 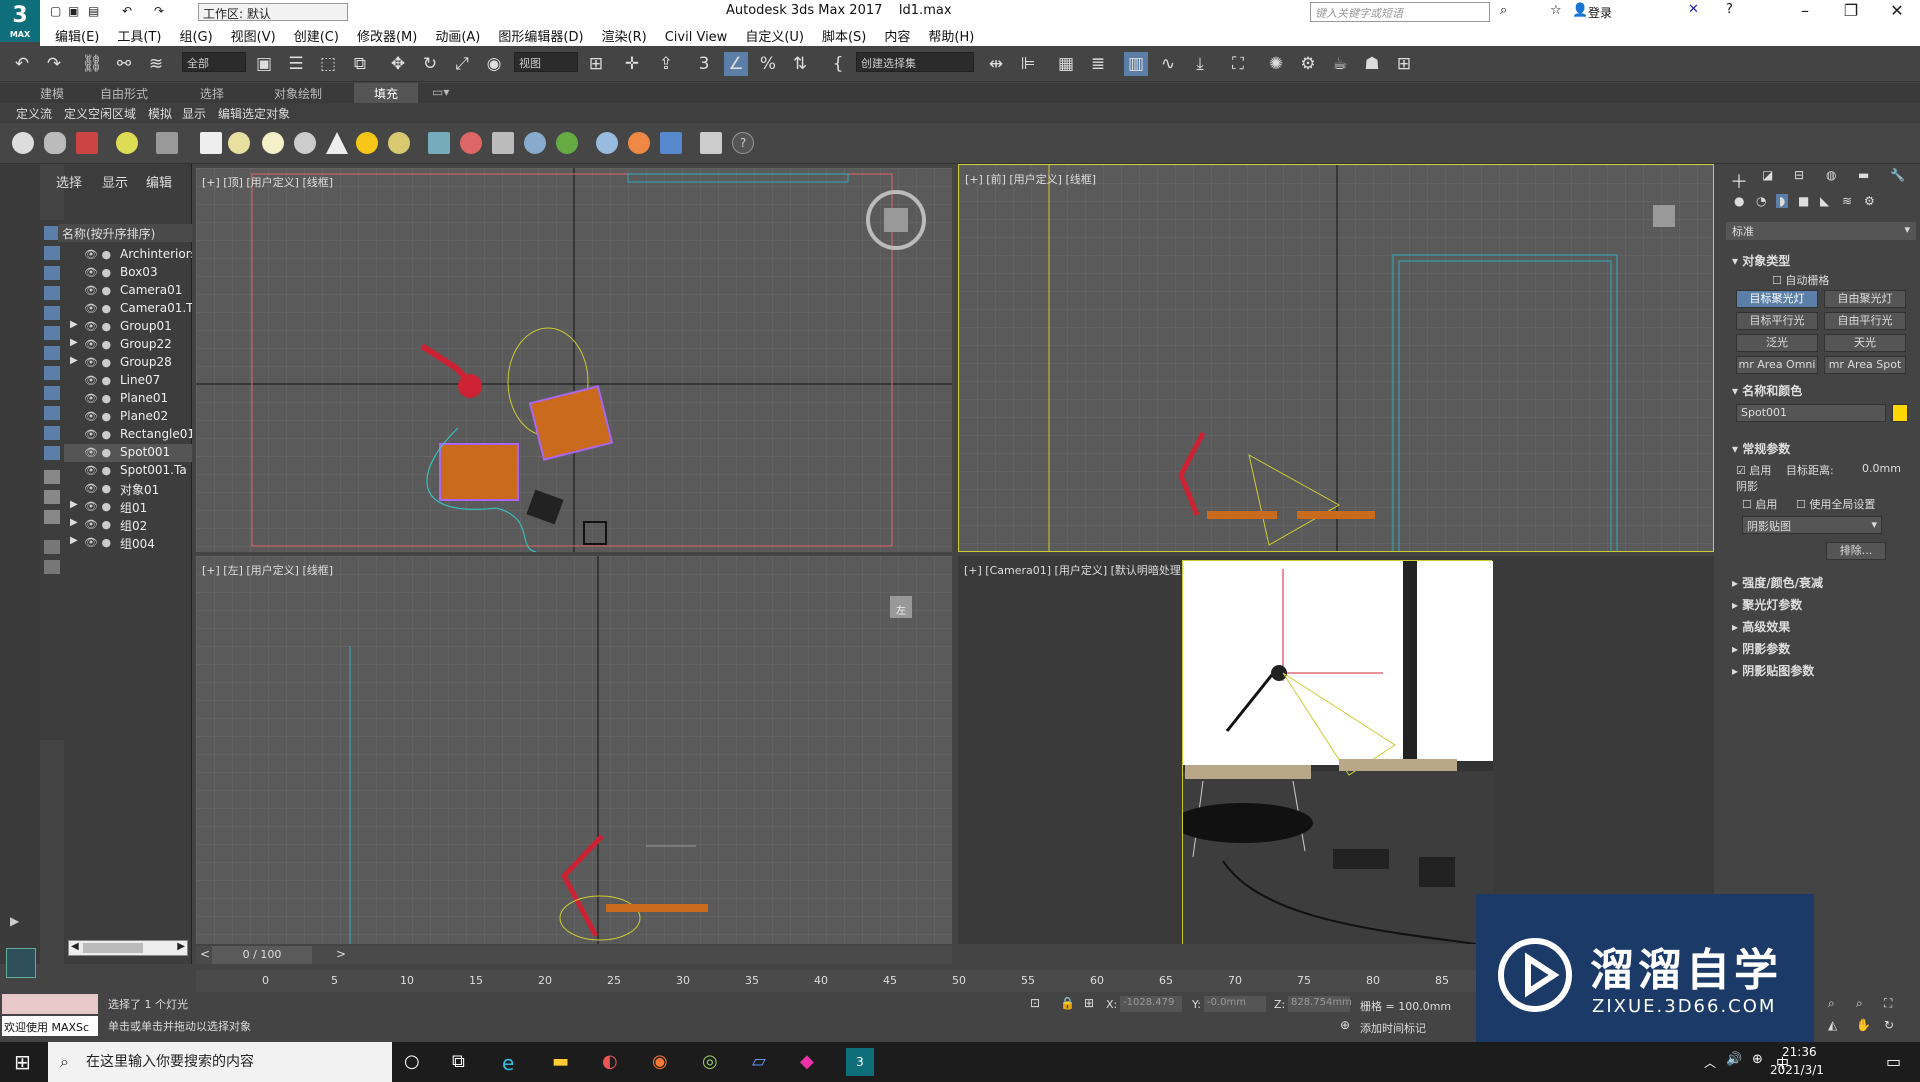 I want to click on list-item: ▶ 👁 ● Group28, so click(x=128, y=363).